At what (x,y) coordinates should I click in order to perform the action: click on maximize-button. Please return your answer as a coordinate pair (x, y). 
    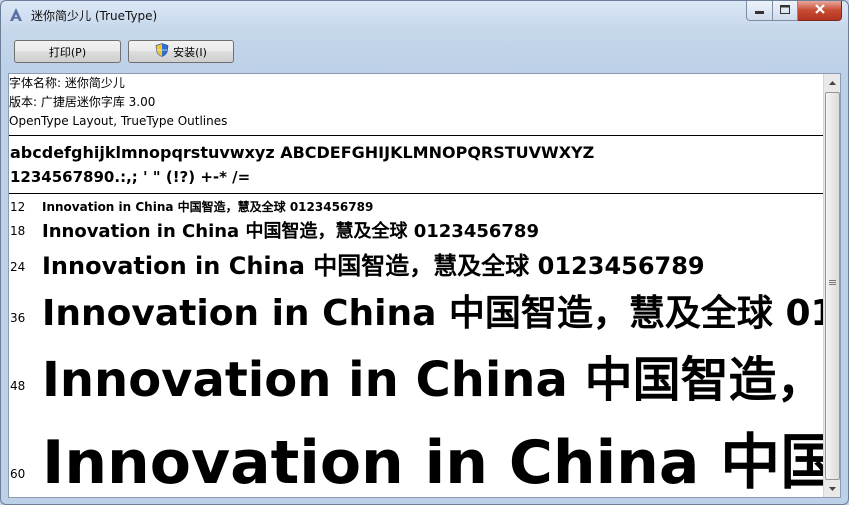
    Looking at the image, I should click on (785, 11).